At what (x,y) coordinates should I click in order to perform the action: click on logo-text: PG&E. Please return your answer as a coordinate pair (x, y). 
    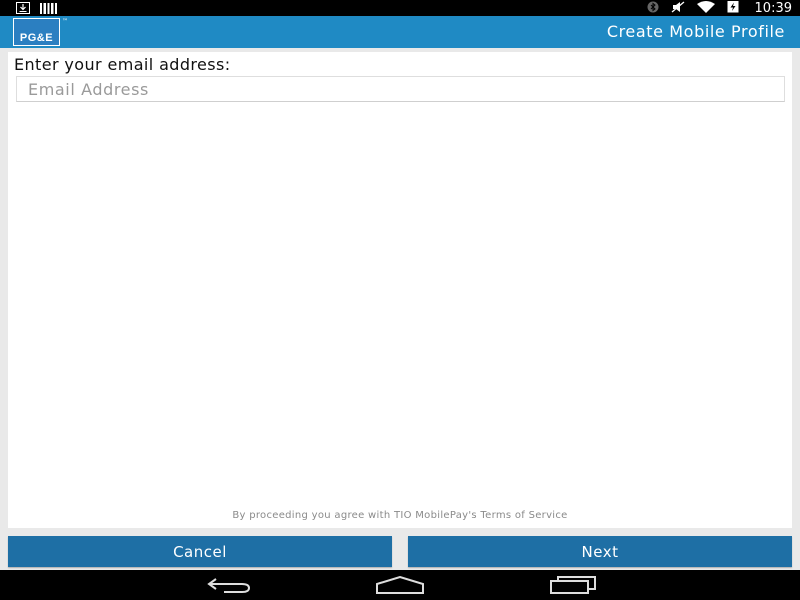
    Looking at the image, I should click on (36, 38).